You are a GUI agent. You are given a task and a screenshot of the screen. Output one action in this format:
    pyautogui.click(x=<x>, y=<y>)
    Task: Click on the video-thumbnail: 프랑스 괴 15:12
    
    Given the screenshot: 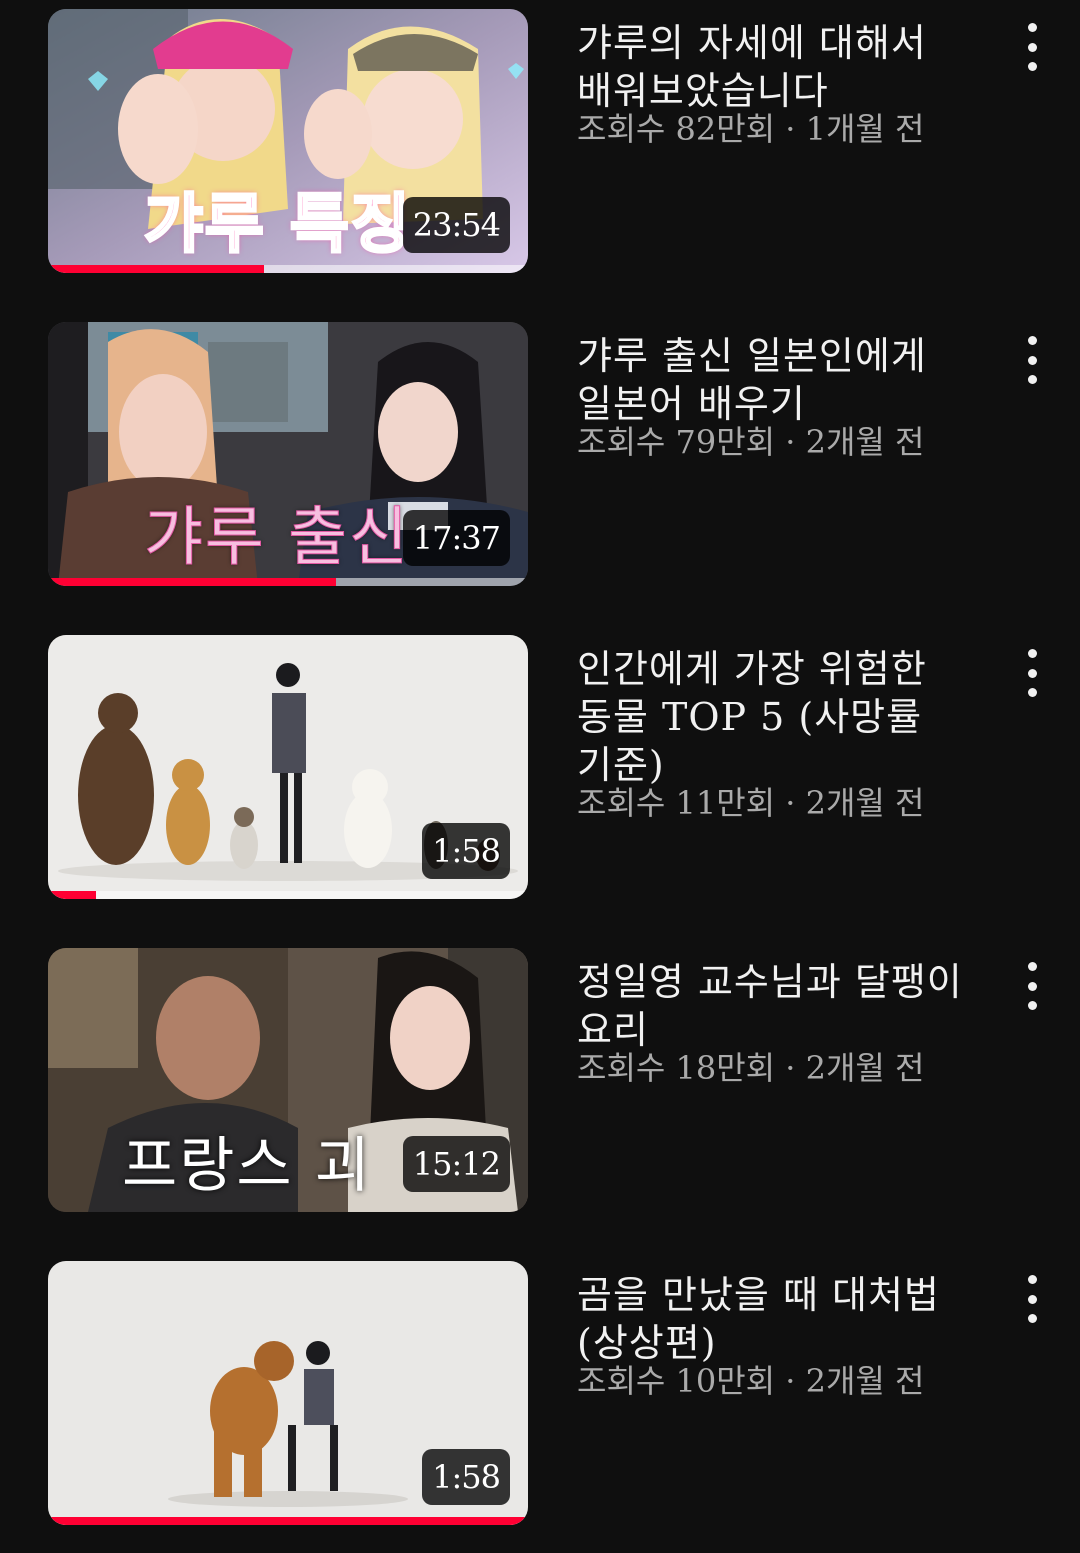 What is the action you would take?
    pyautogui.click(x=288, y=1080)
    